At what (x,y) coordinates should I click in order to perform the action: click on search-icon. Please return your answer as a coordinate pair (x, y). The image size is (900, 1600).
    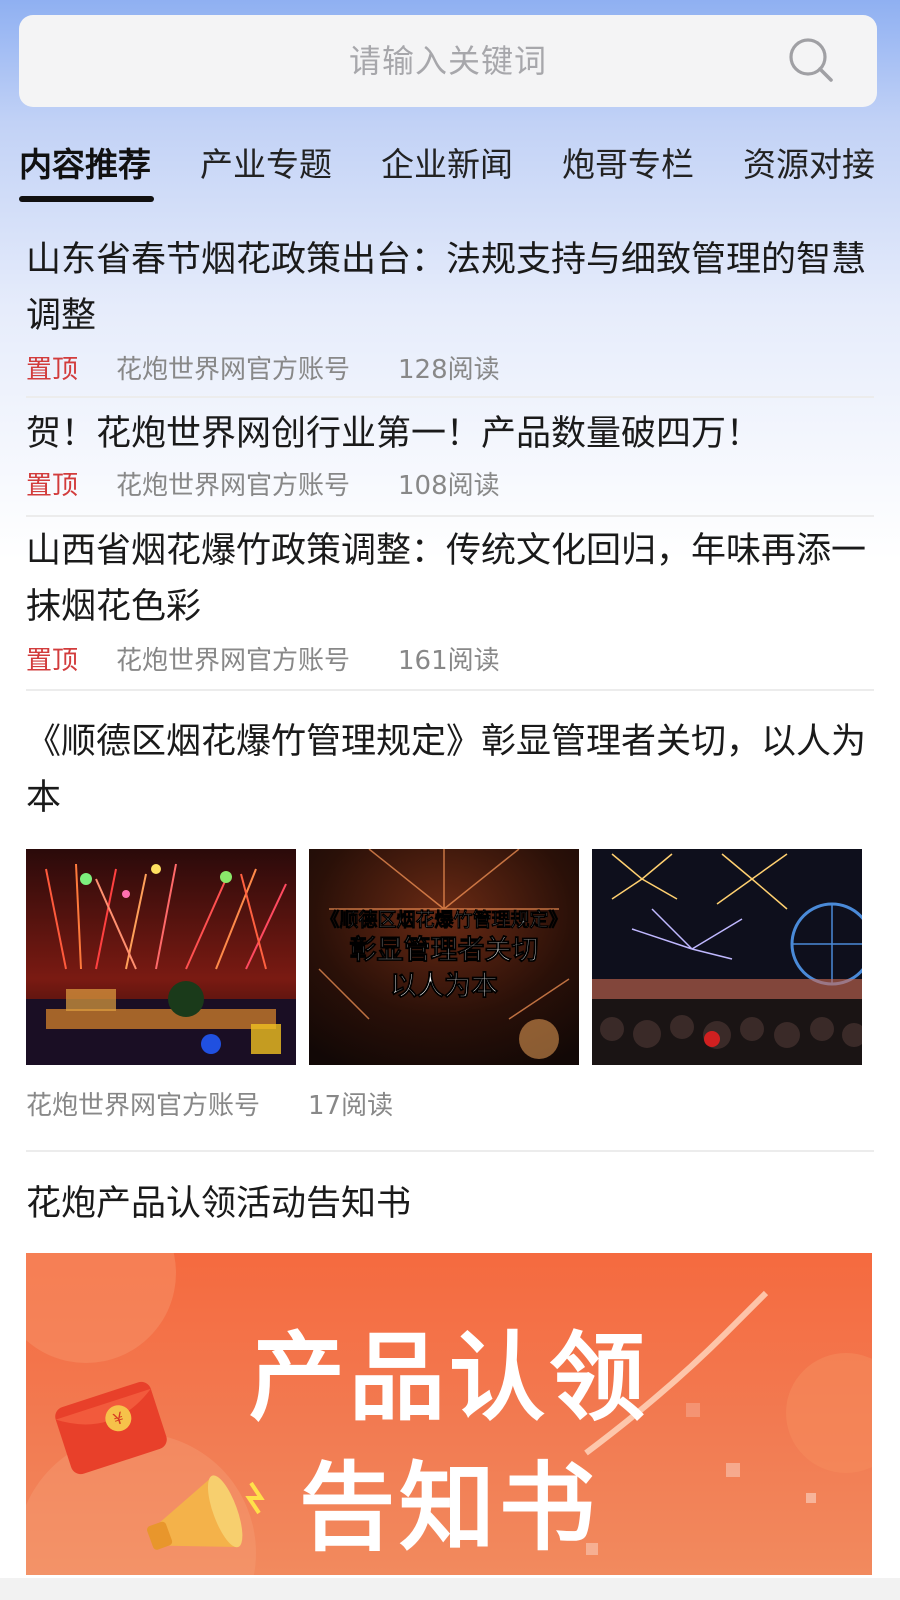
    Looking at the image, I should click on (811, 60).